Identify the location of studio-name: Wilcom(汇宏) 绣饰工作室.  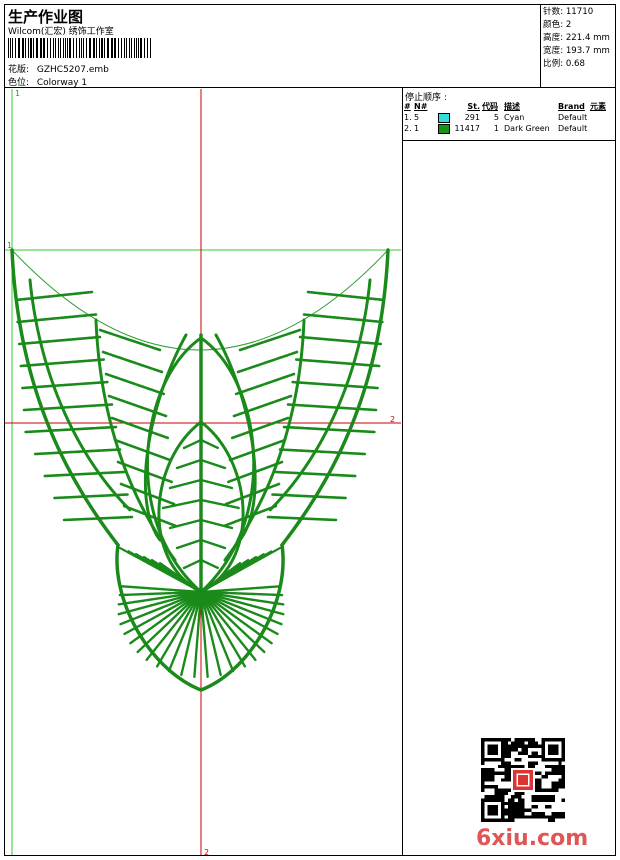
(61, 32).